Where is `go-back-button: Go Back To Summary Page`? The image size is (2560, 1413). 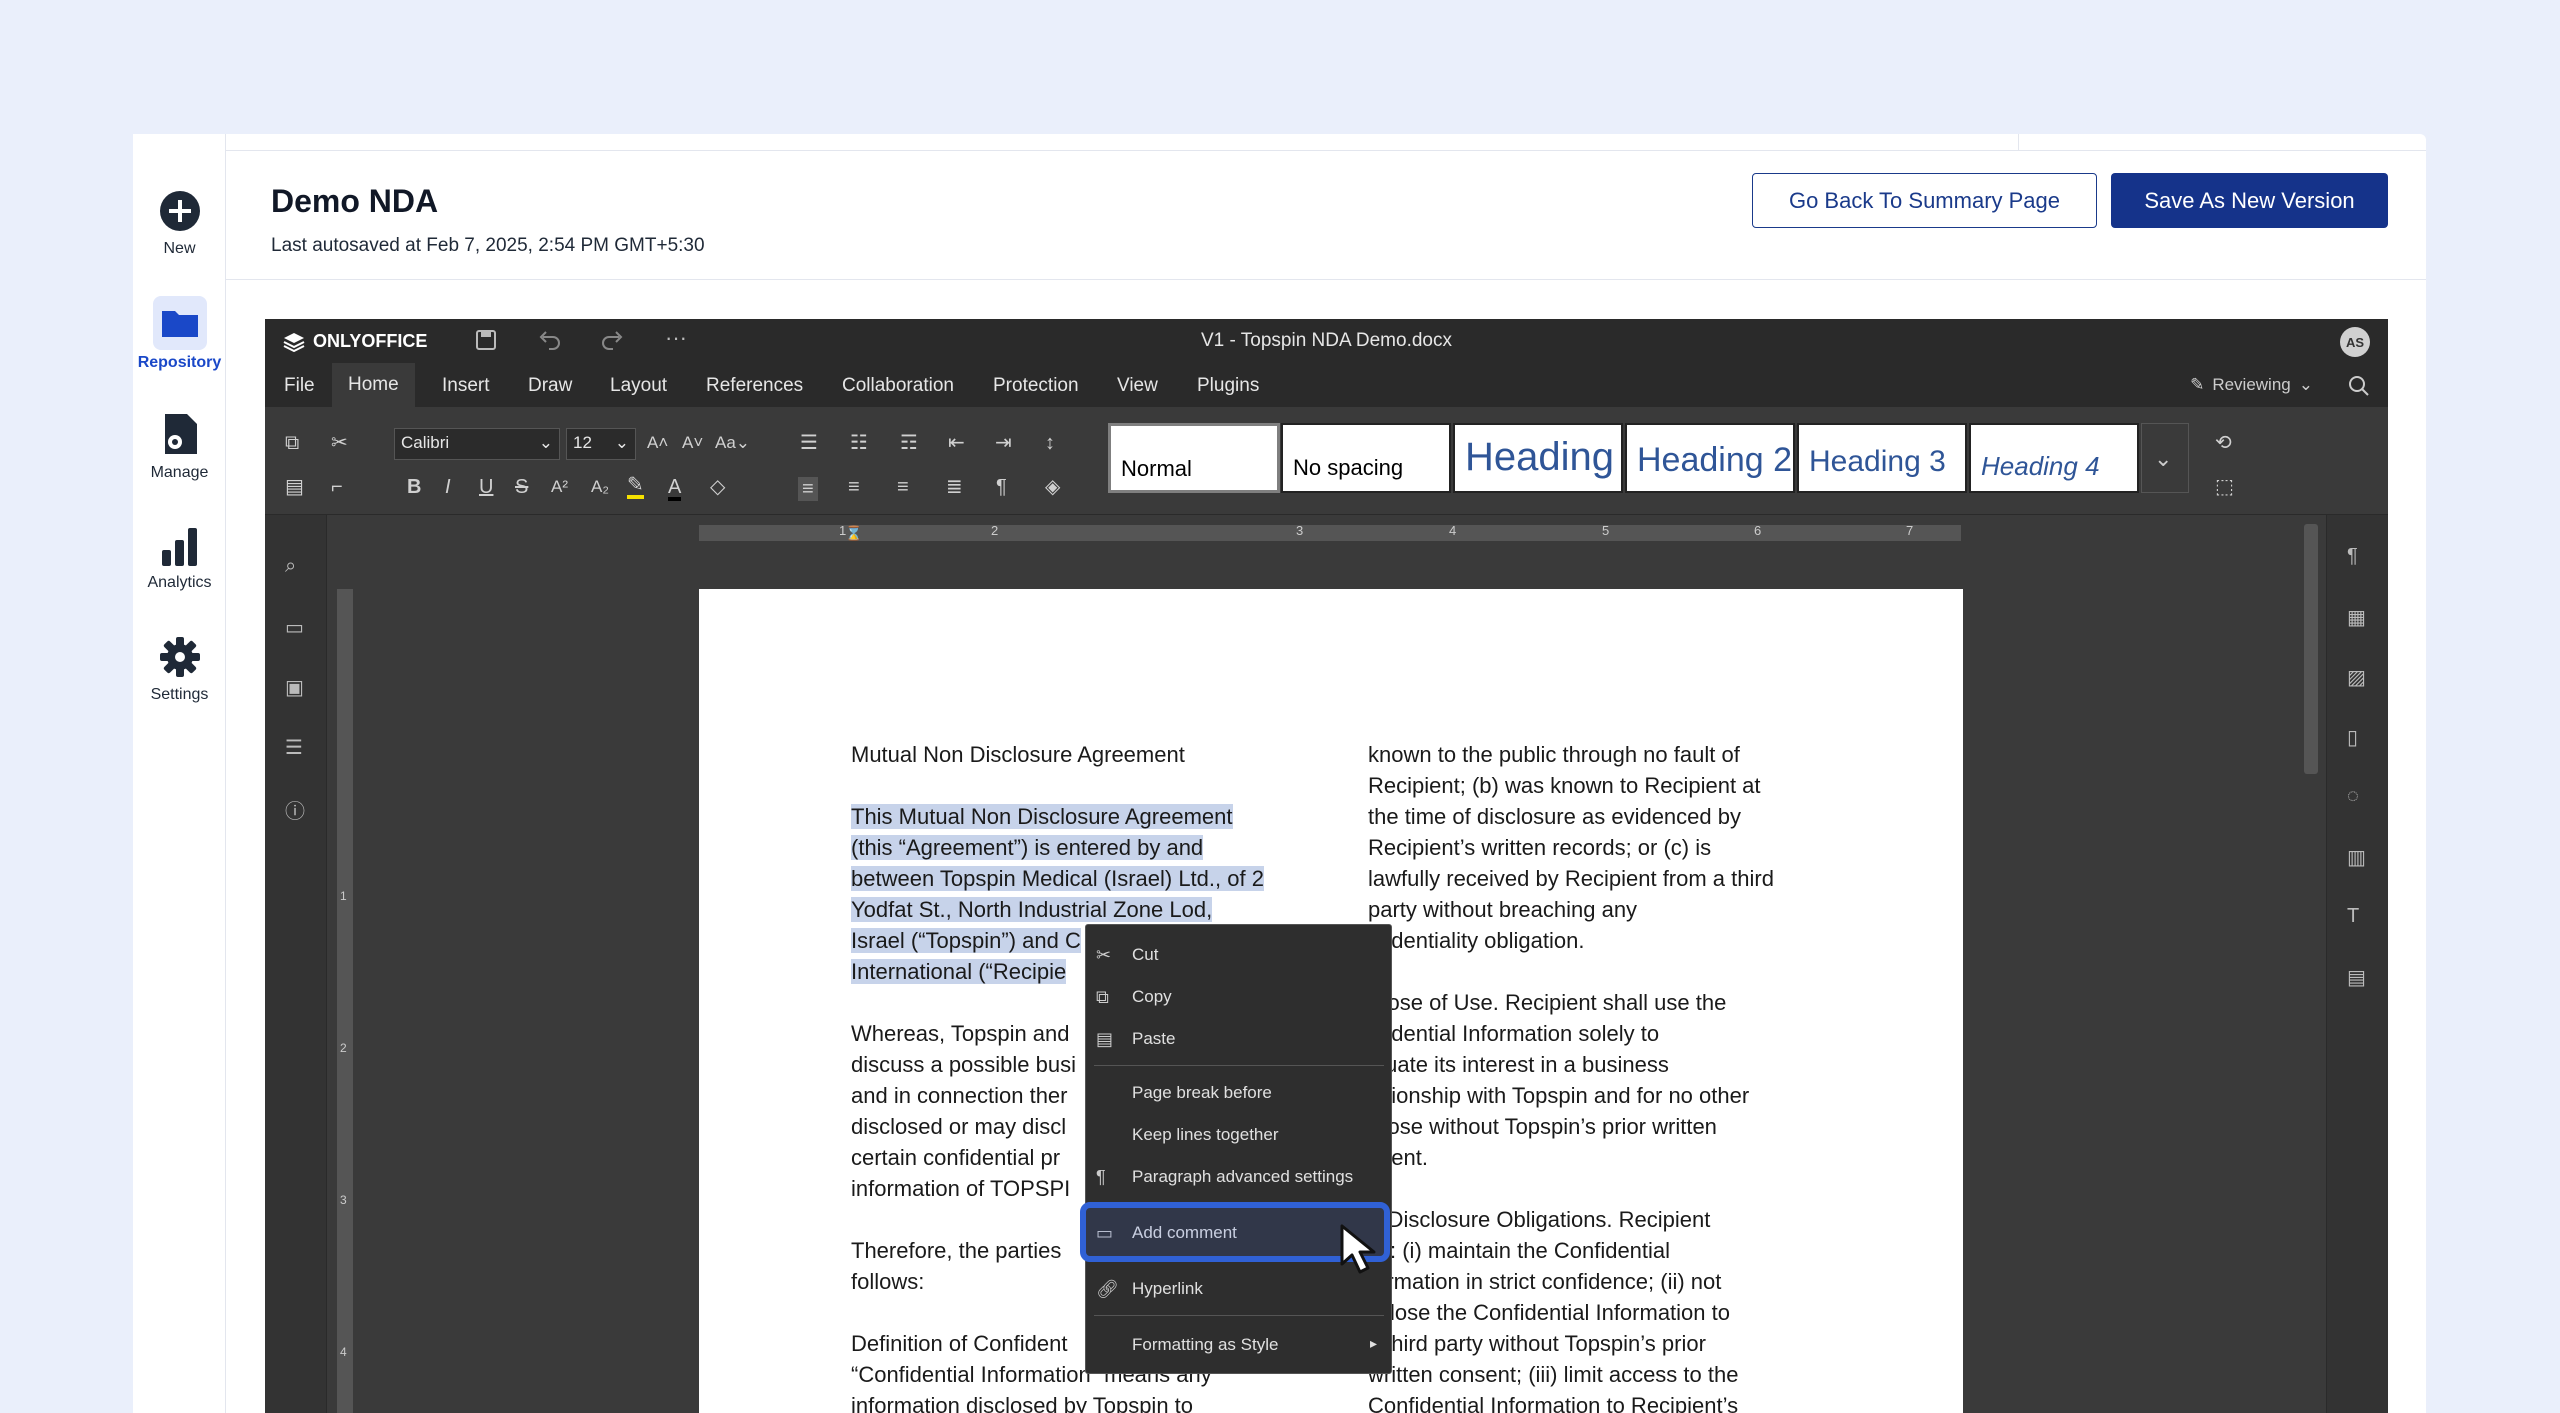 go-back-button: Go Back To Summary Page is located at coordinates (1924, 200).